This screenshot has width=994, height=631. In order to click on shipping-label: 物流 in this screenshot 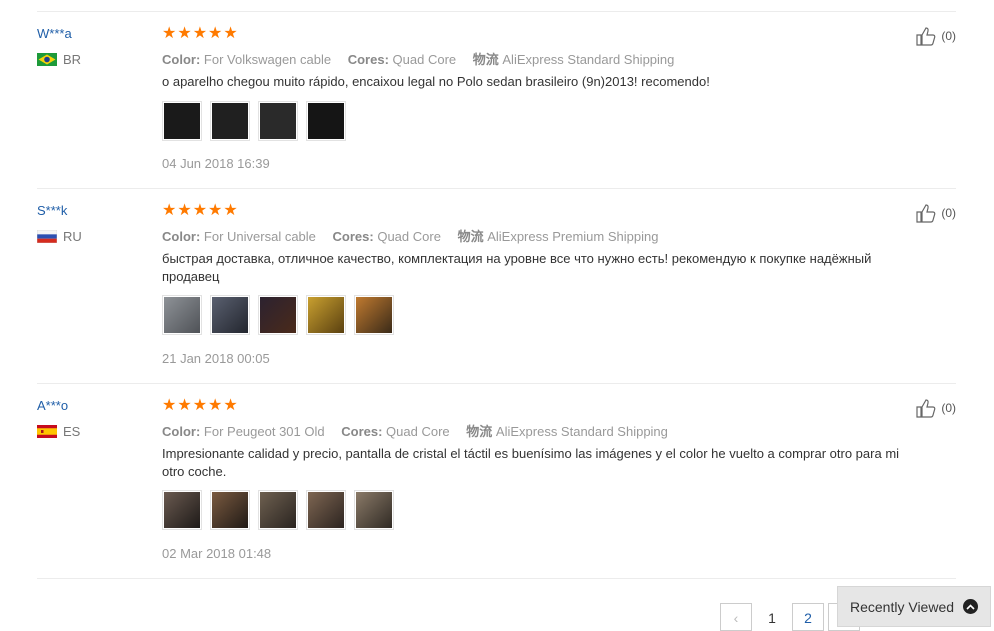, I will do `click(470, 236)`.